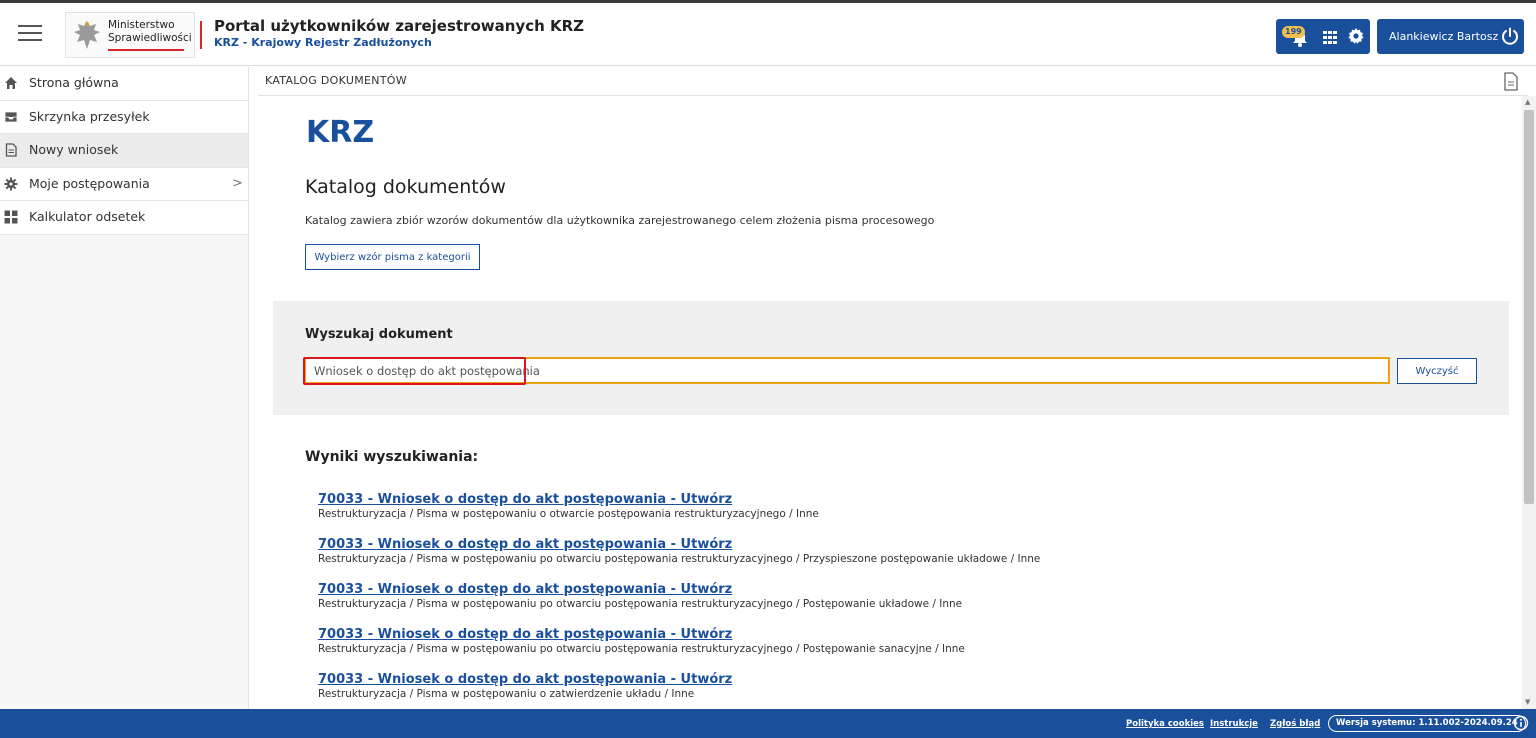 The width and height of the screenshot is (1536, 738). I want to click on document-icon, so click(11, 150).